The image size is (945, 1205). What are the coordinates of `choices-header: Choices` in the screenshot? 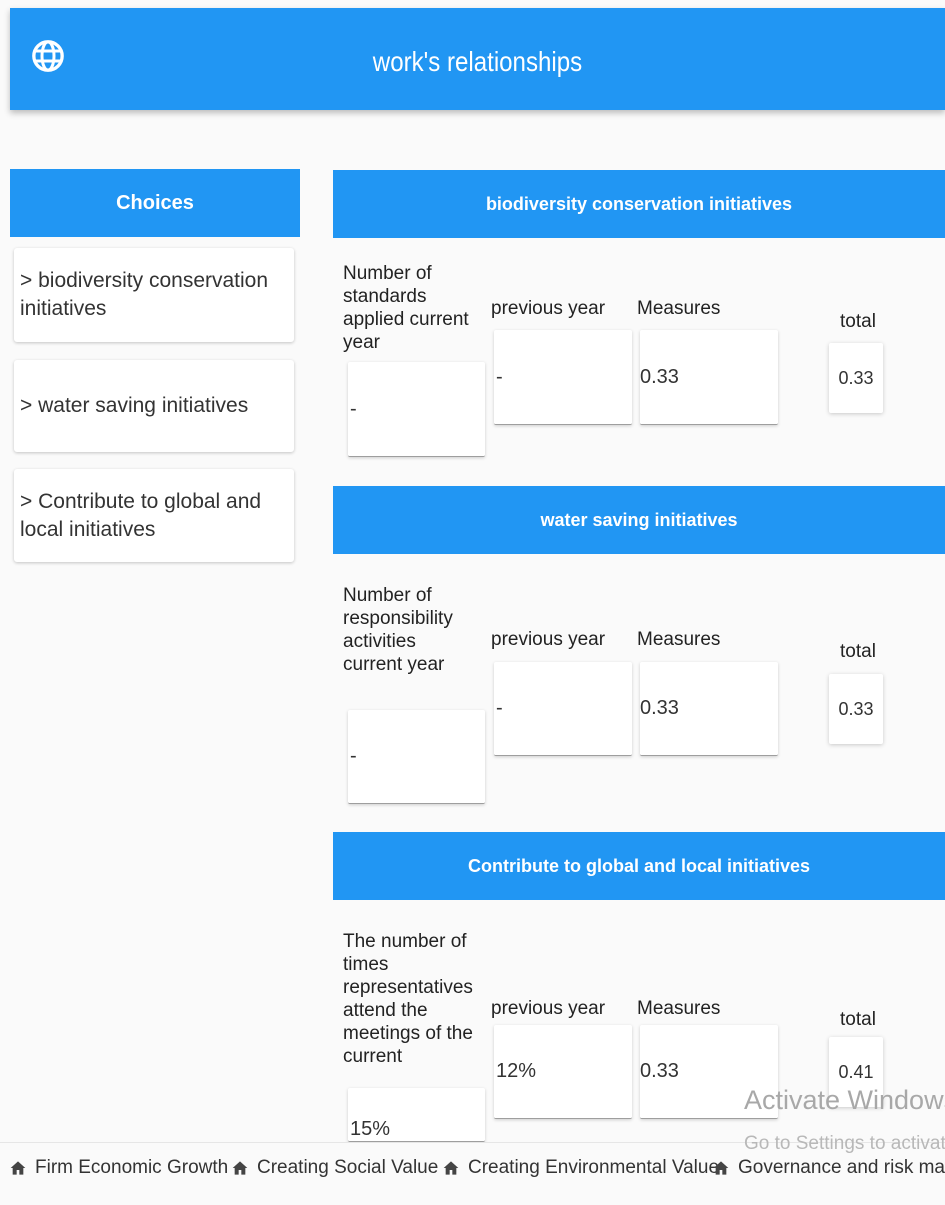 It's located at (155, 203).